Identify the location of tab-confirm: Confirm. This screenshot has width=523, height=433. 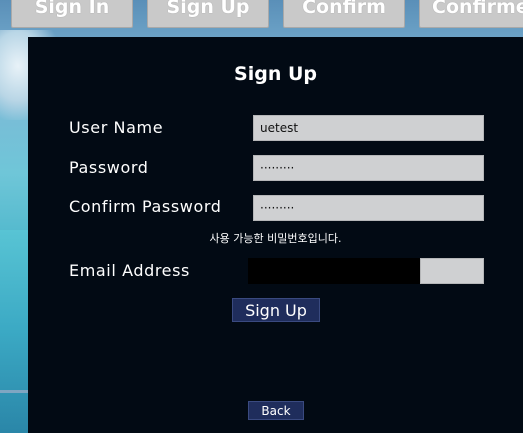
(344, 14).